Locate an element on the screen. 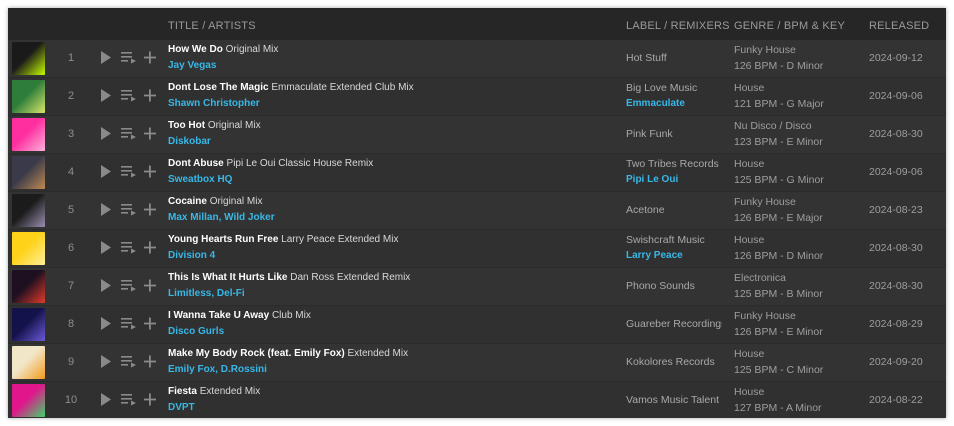  track-label: Pink Funk is located at coordinates (674, 134).